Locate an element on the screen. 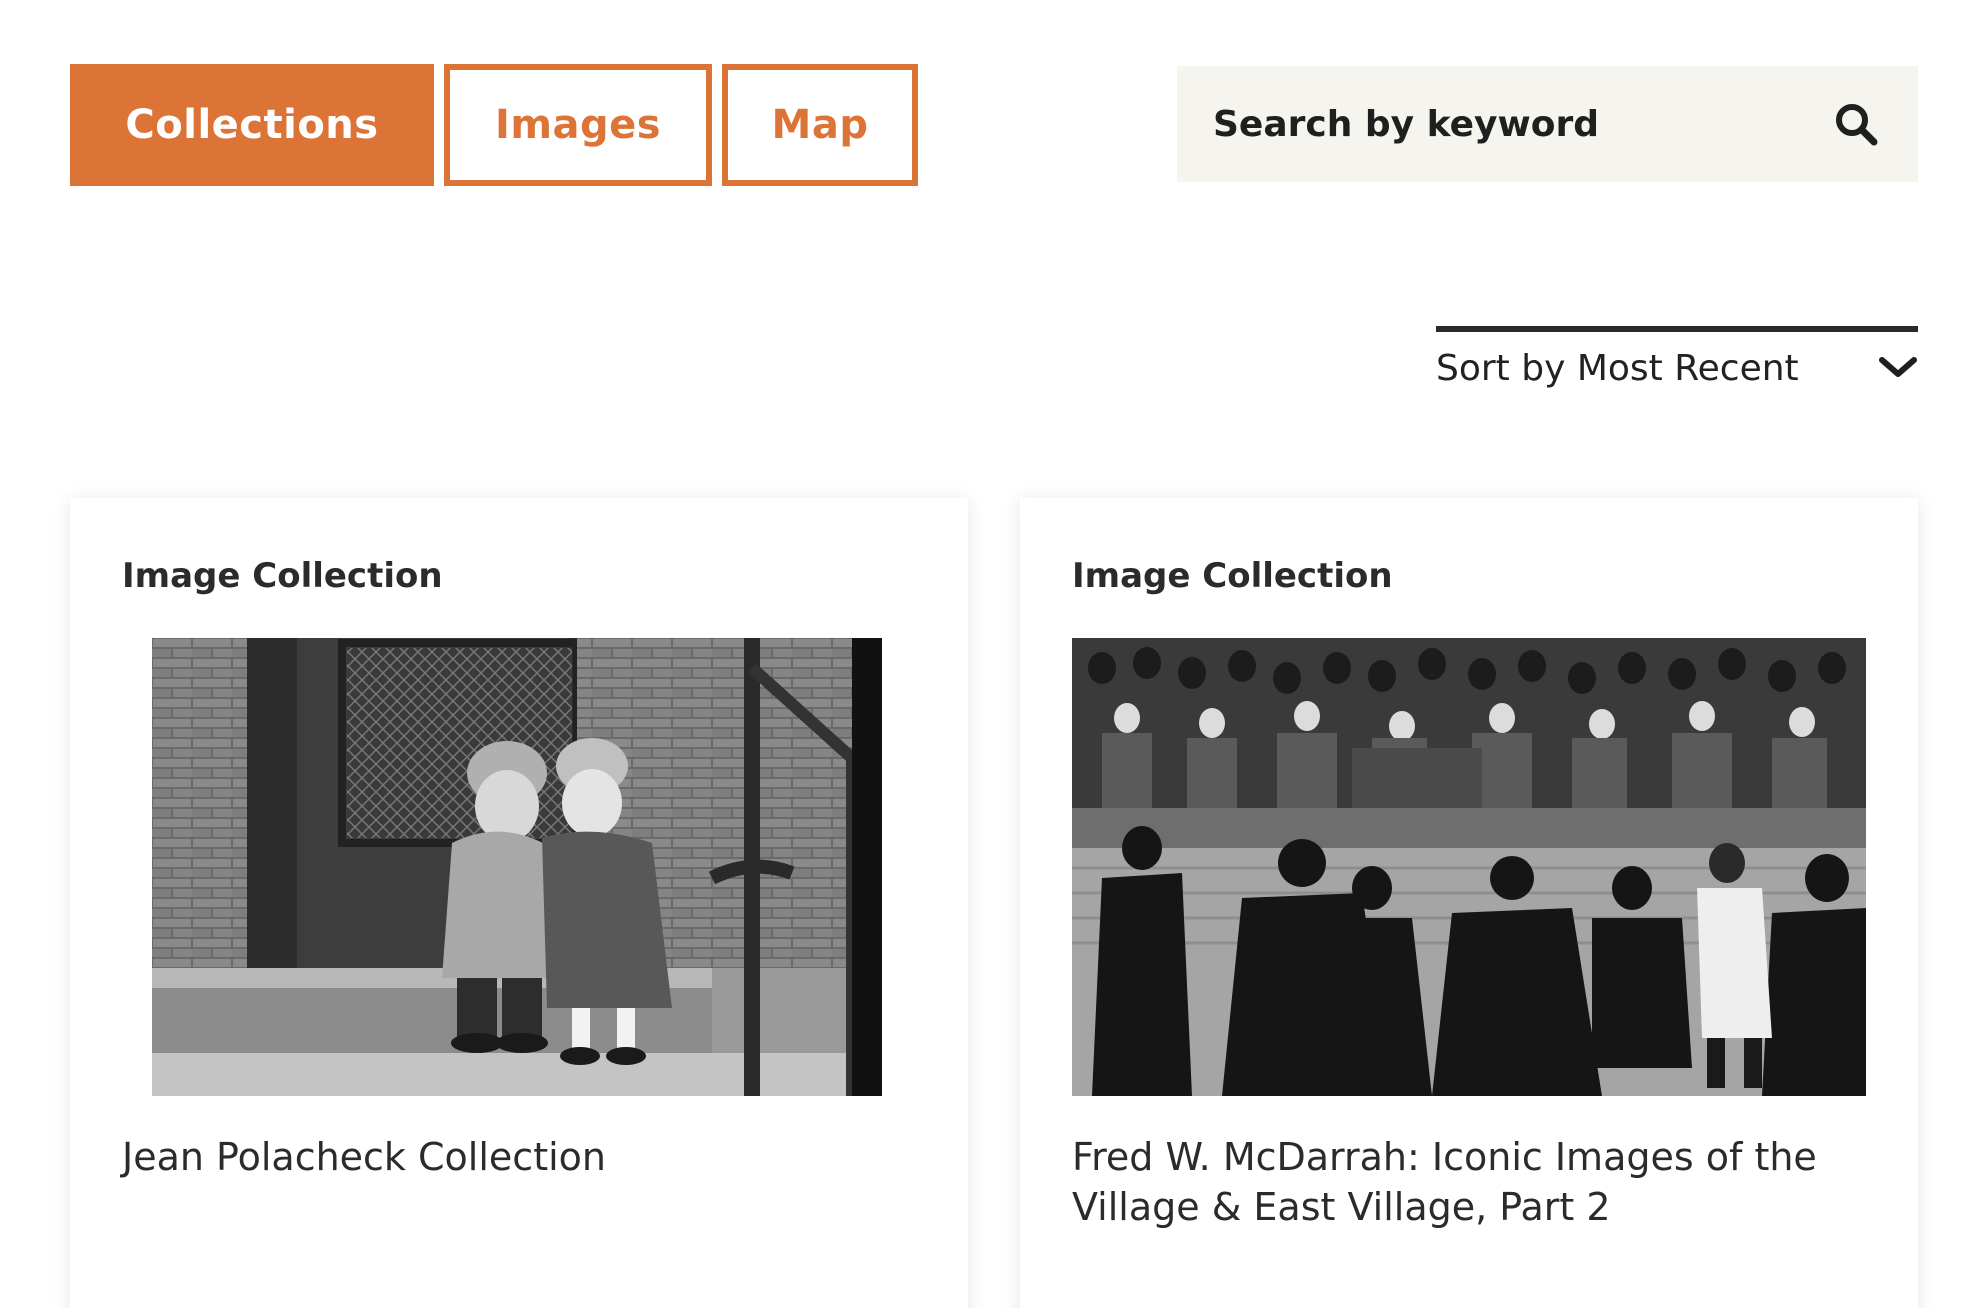 This screenshot has width=1964, height=1308. tab-collections-label: Collections is located at coordinates (252, 125).